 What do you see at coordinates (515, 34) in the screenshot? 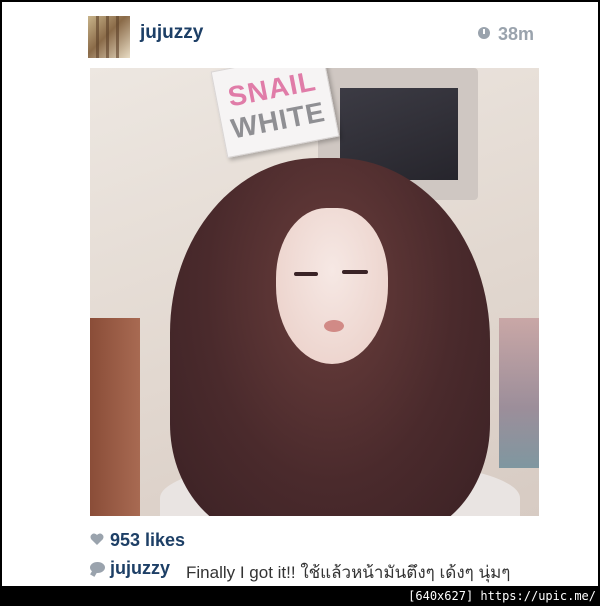
I see `post-time: 38m` at bounding box center [515, 34].